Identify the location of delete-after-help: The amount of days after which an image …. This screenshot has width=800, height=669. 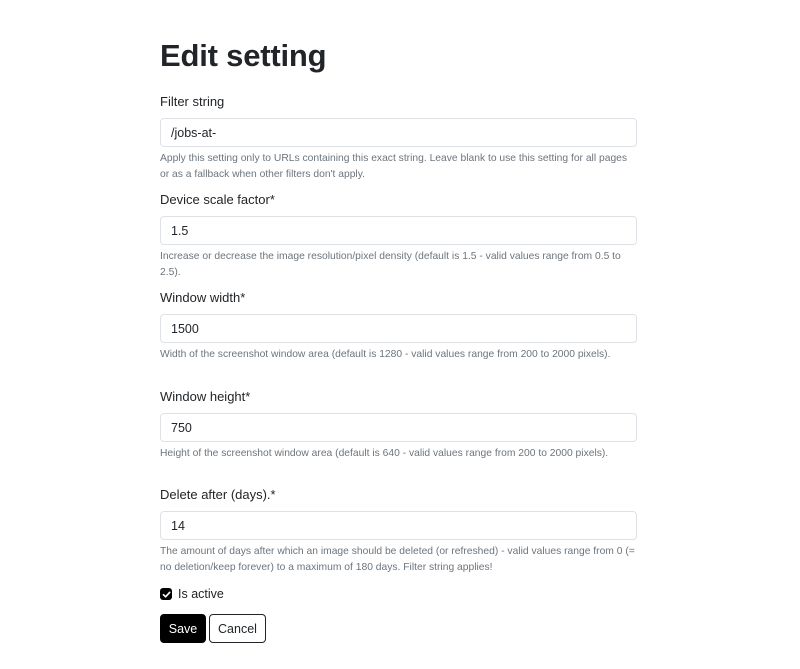
(397, 559).